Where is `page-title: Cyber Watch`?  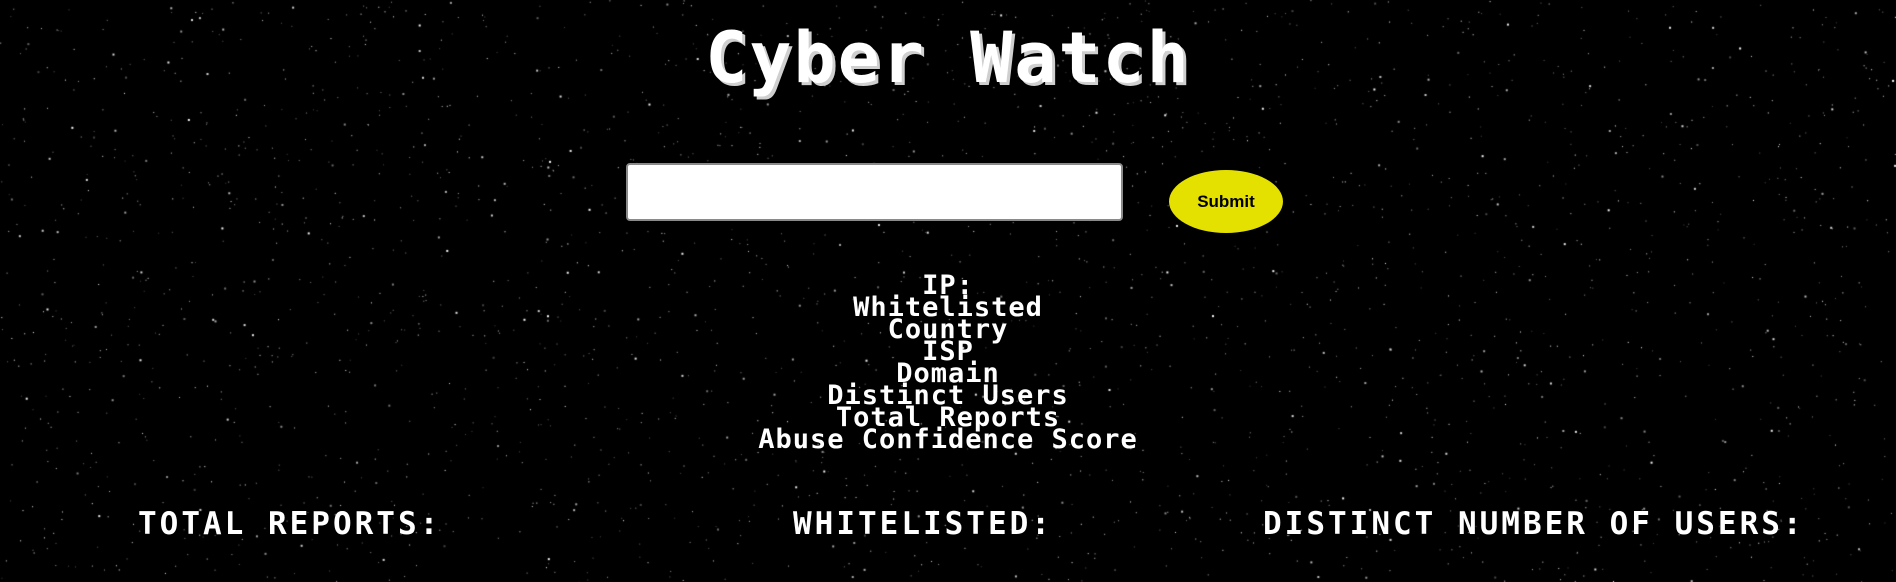 page-title: Cyber Watch is located at coordinates (948, 58).